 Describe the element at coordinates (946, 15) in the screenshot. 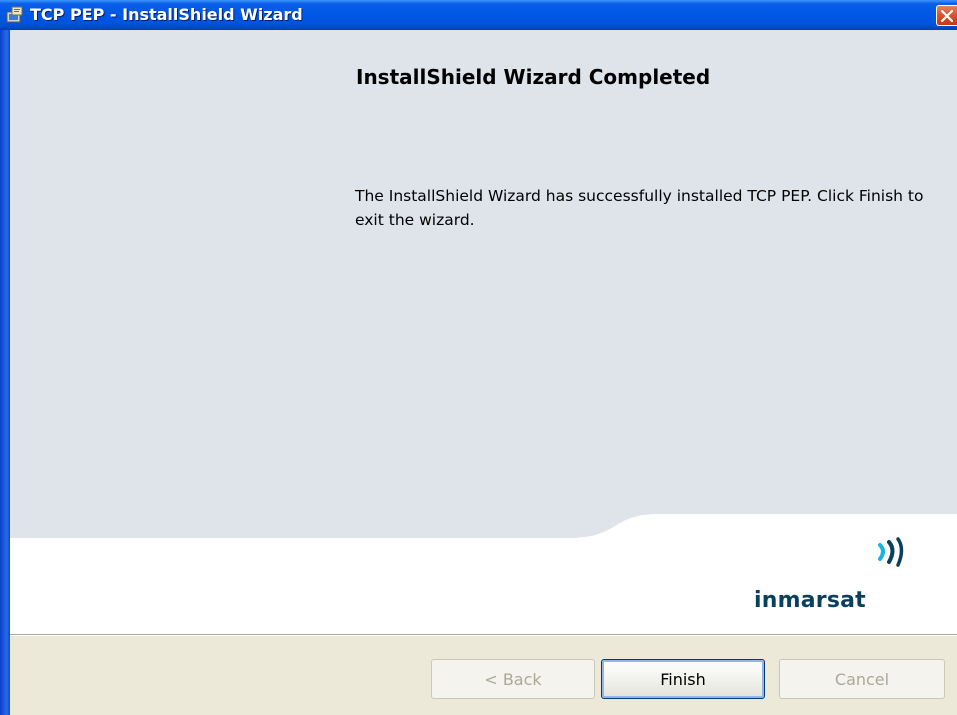

I see `close-button` at that location.